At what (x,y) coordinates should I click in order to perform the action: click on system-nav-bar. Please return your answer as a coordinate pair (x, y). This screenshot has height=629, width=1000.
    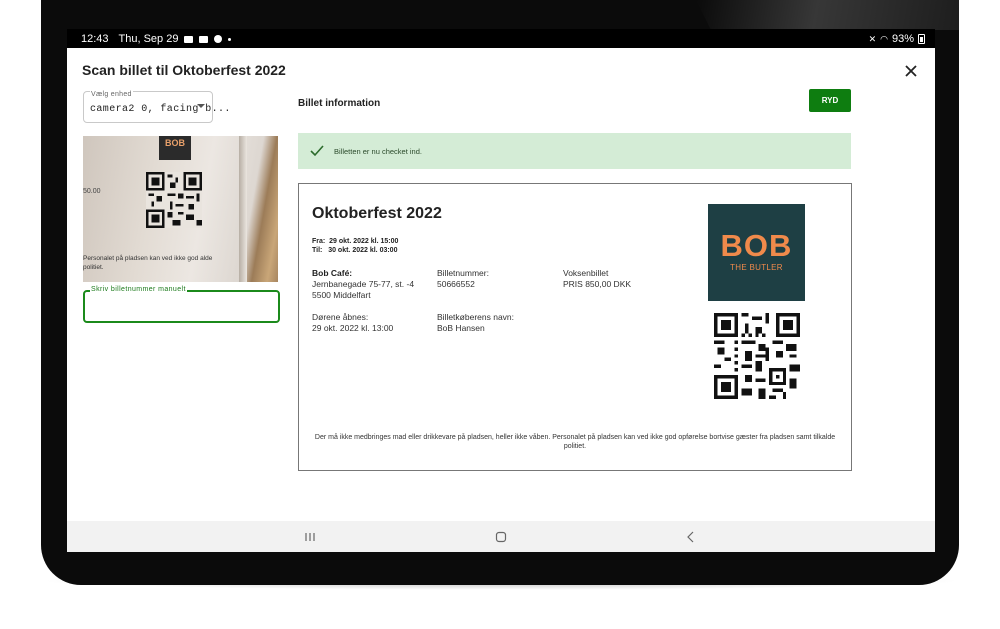
    Looking at the image, I should click on (501, 536).